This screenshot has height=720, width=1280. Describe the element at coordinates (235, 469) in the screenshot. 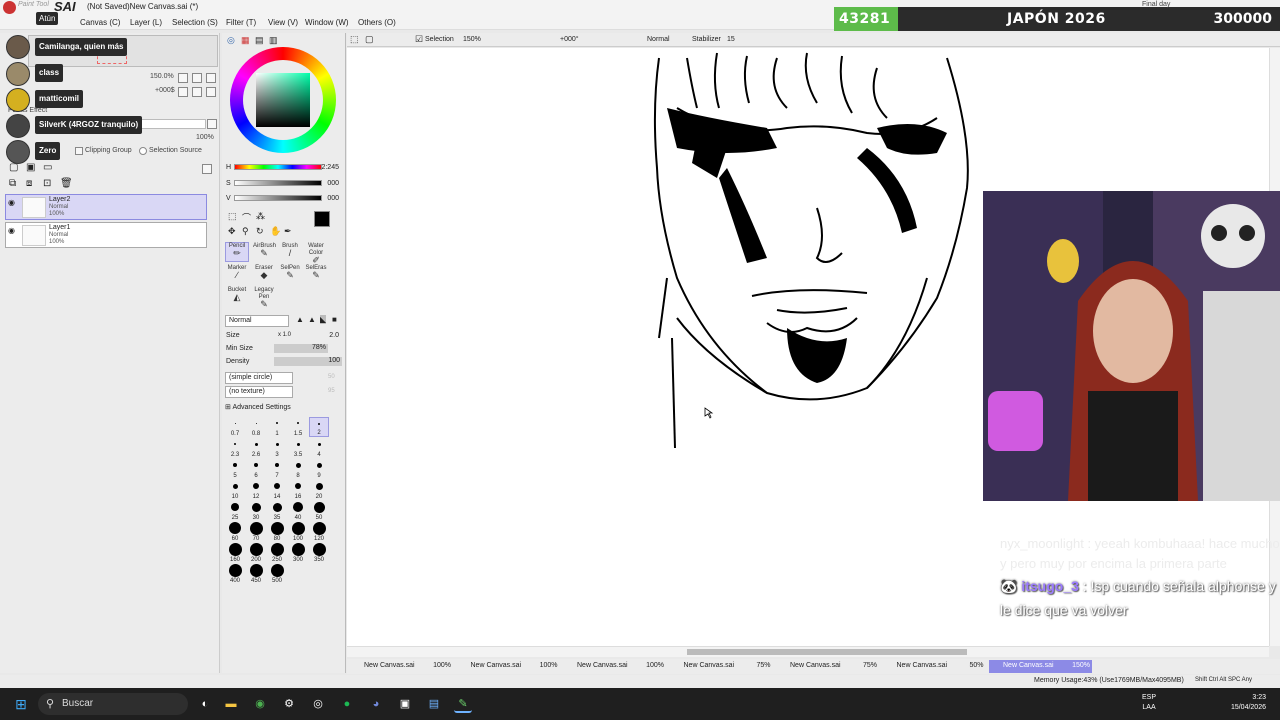

I see `brush-size-option: 5` at that location.